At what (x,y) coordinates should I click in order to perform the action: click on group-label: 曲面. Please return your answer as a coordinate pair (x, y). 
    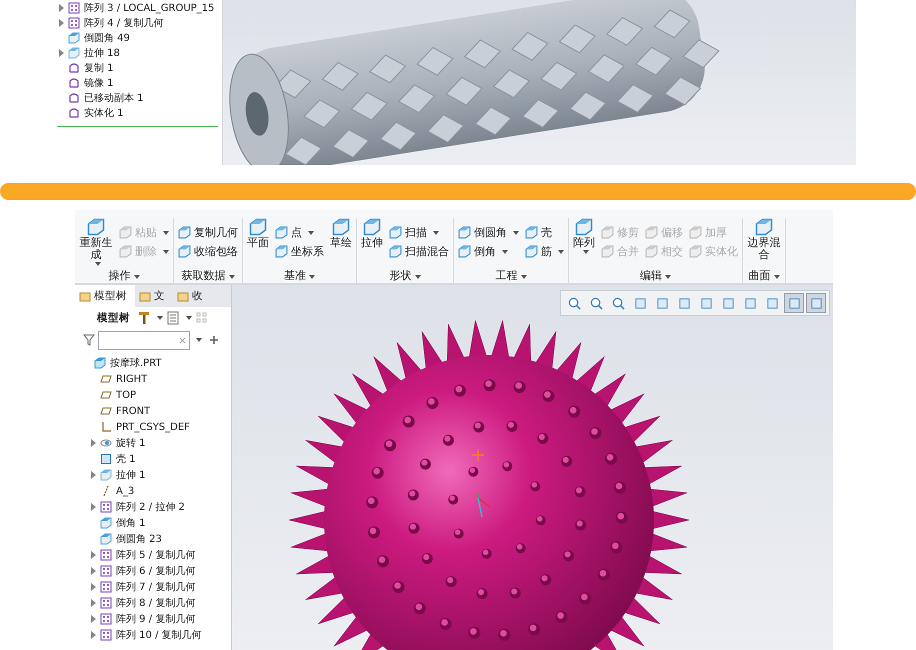
    Looking at the image, I should click on (764, 275).